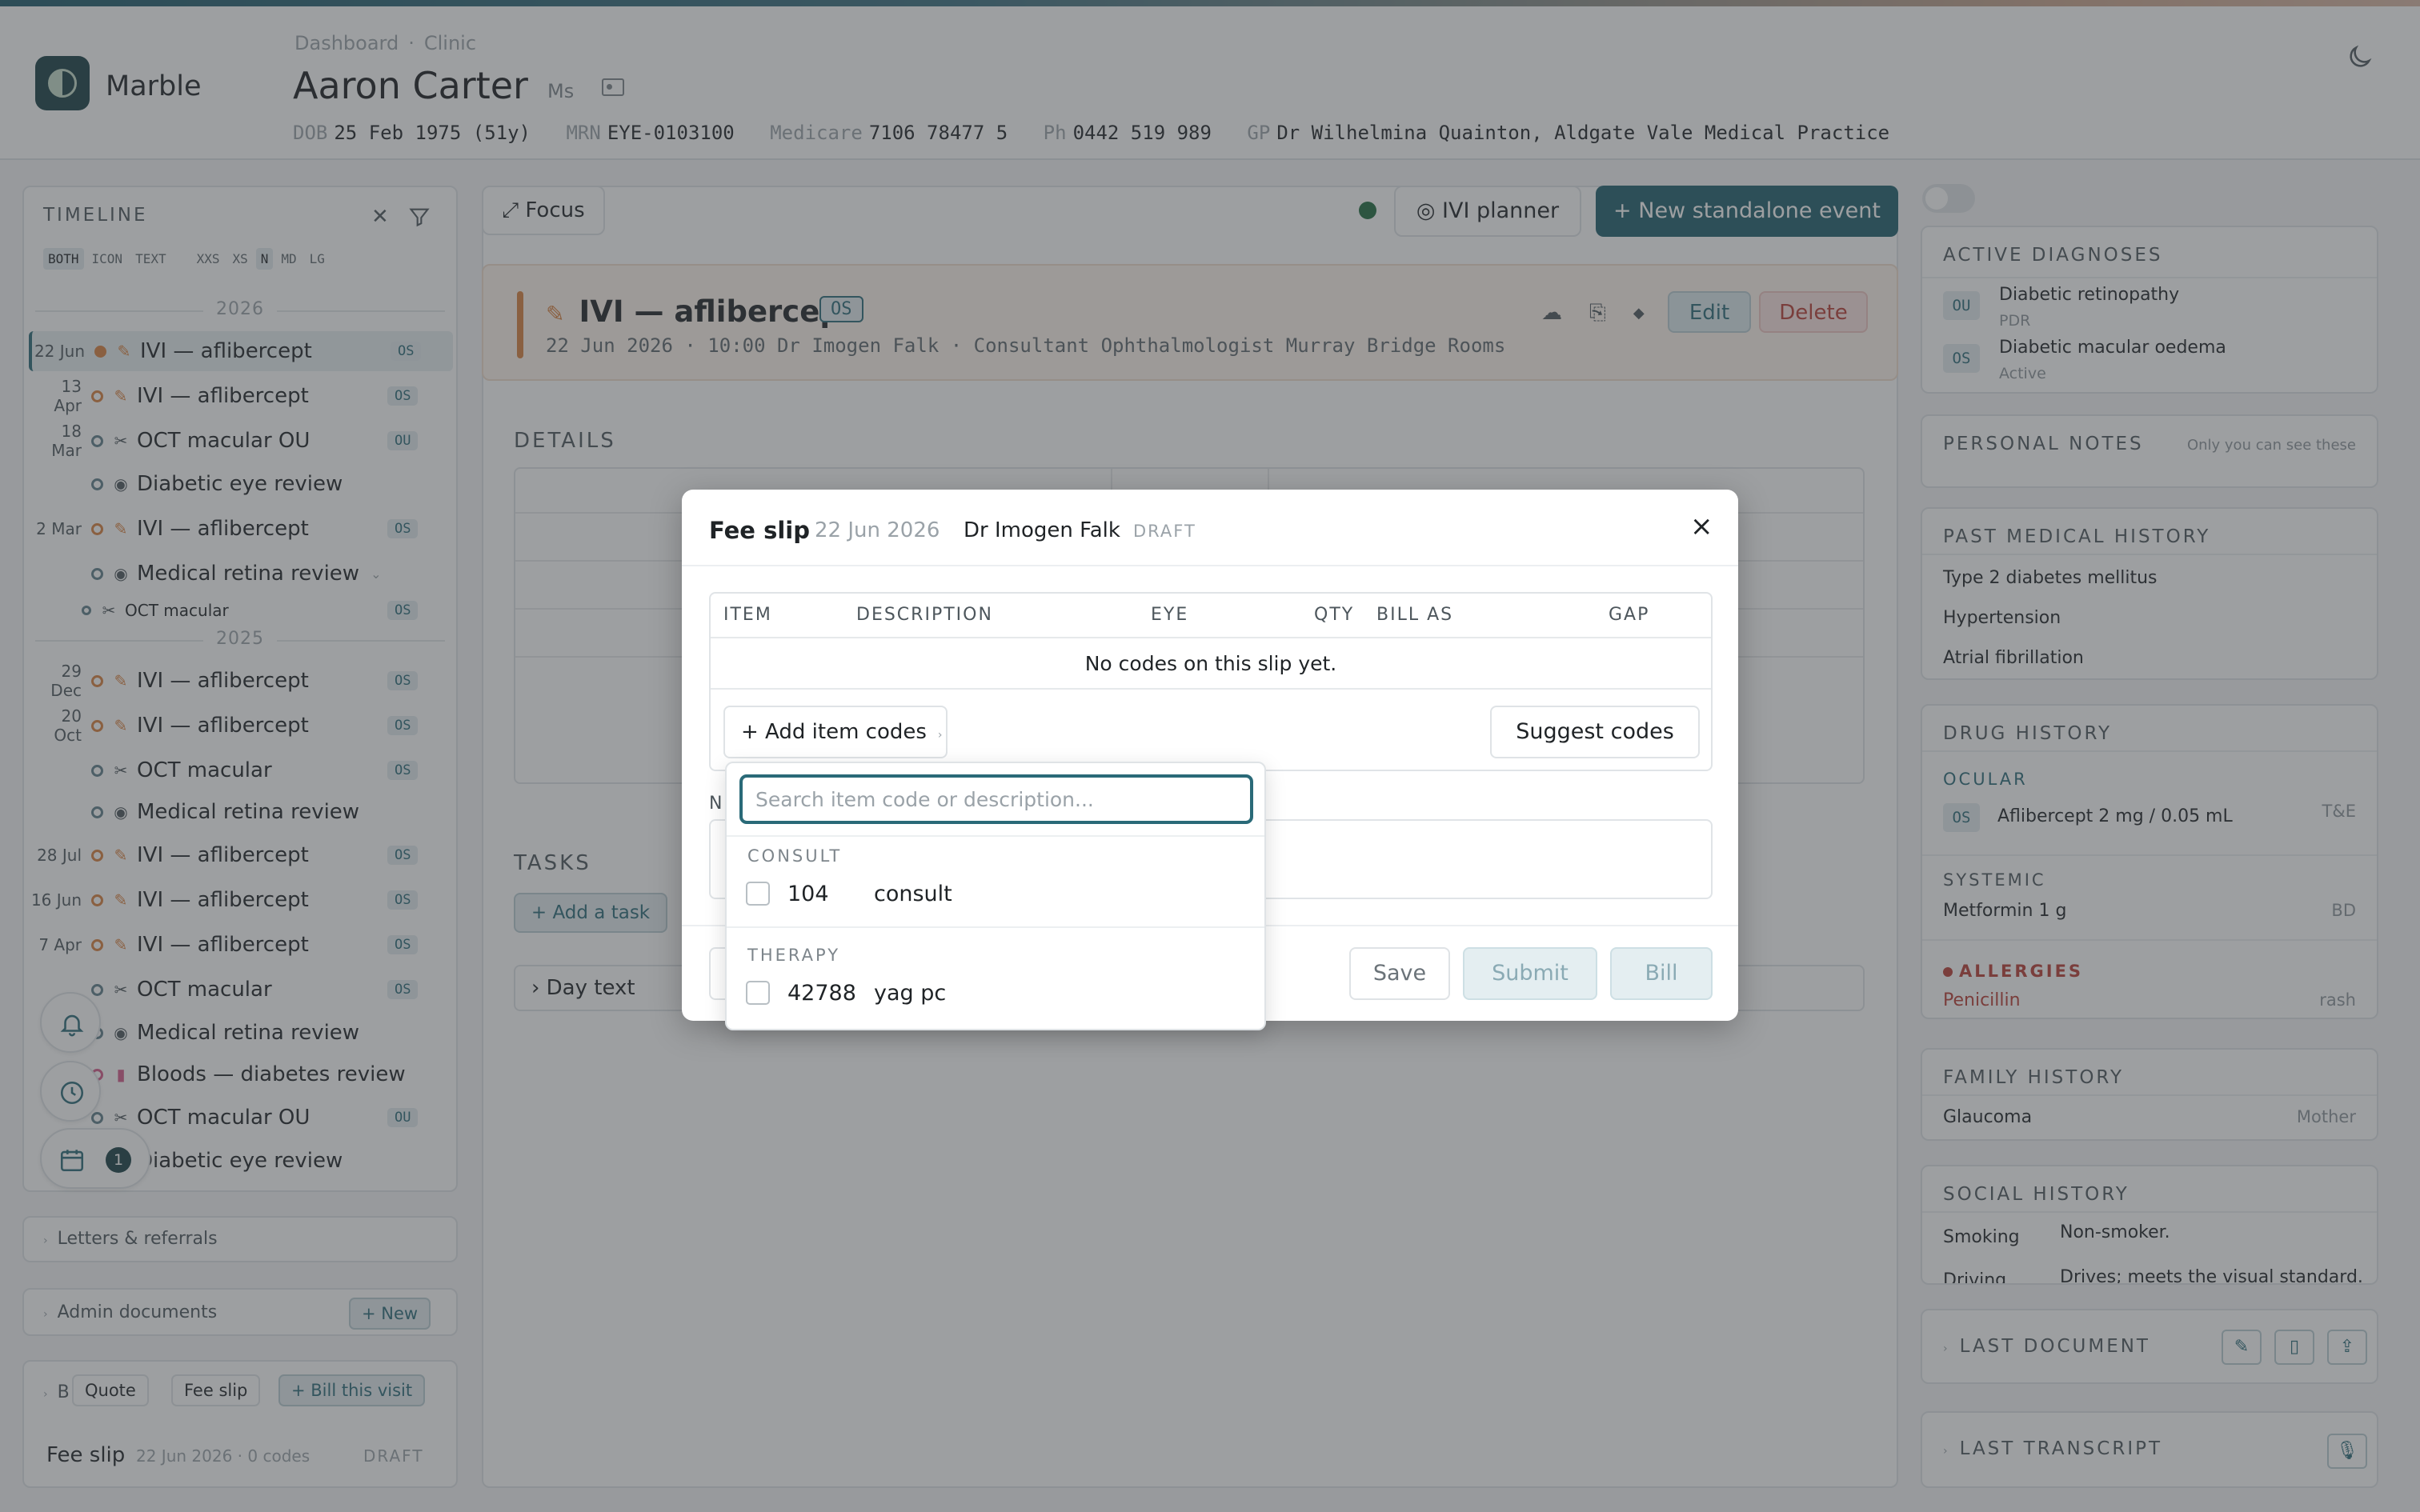 This screenshot has width=2420, height=1512. I want to click on group-consult: CONSULT, so click(795, 856).